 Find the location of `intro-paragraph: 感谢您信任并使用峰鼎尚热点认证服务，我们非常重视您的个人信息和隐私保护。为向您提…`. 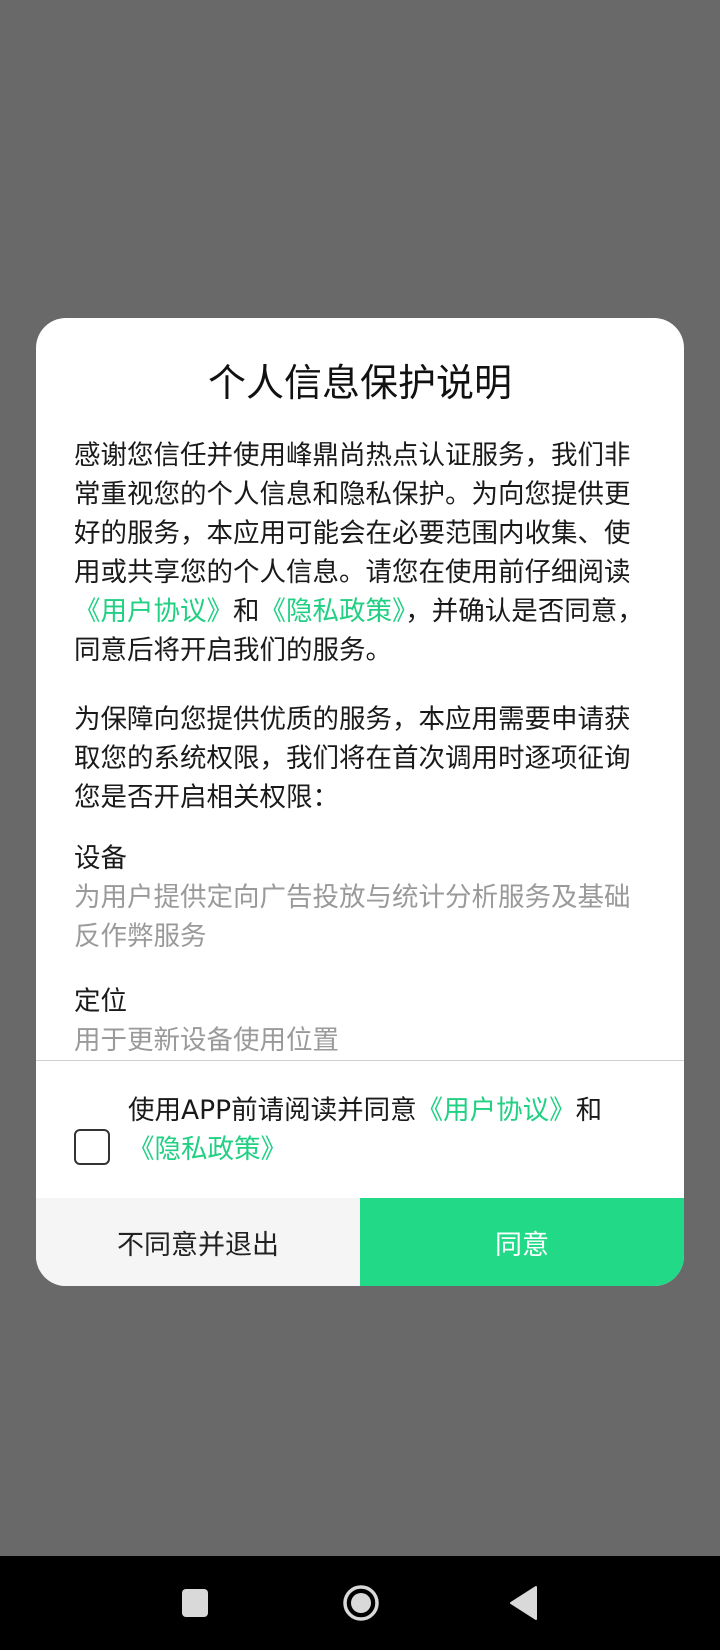

intro-paragraph: 感谢您信任并使用峰鼎尚热点认证服务，我们非常重视您的个人信息和隐私保护。为向您提… is located at coordinates (359, 553).